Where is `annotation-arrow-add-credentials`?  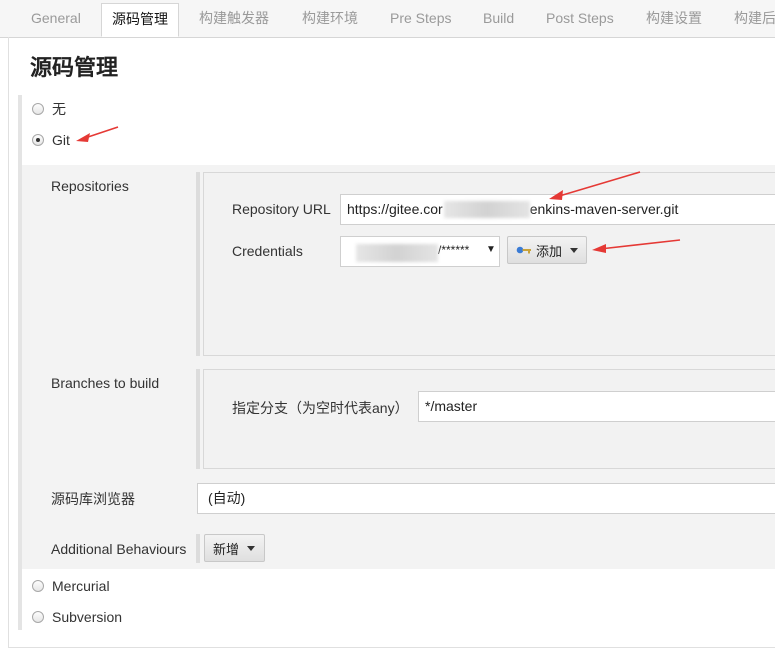 annotation-arrow-add-credentials is located at coordinates (636, 246).